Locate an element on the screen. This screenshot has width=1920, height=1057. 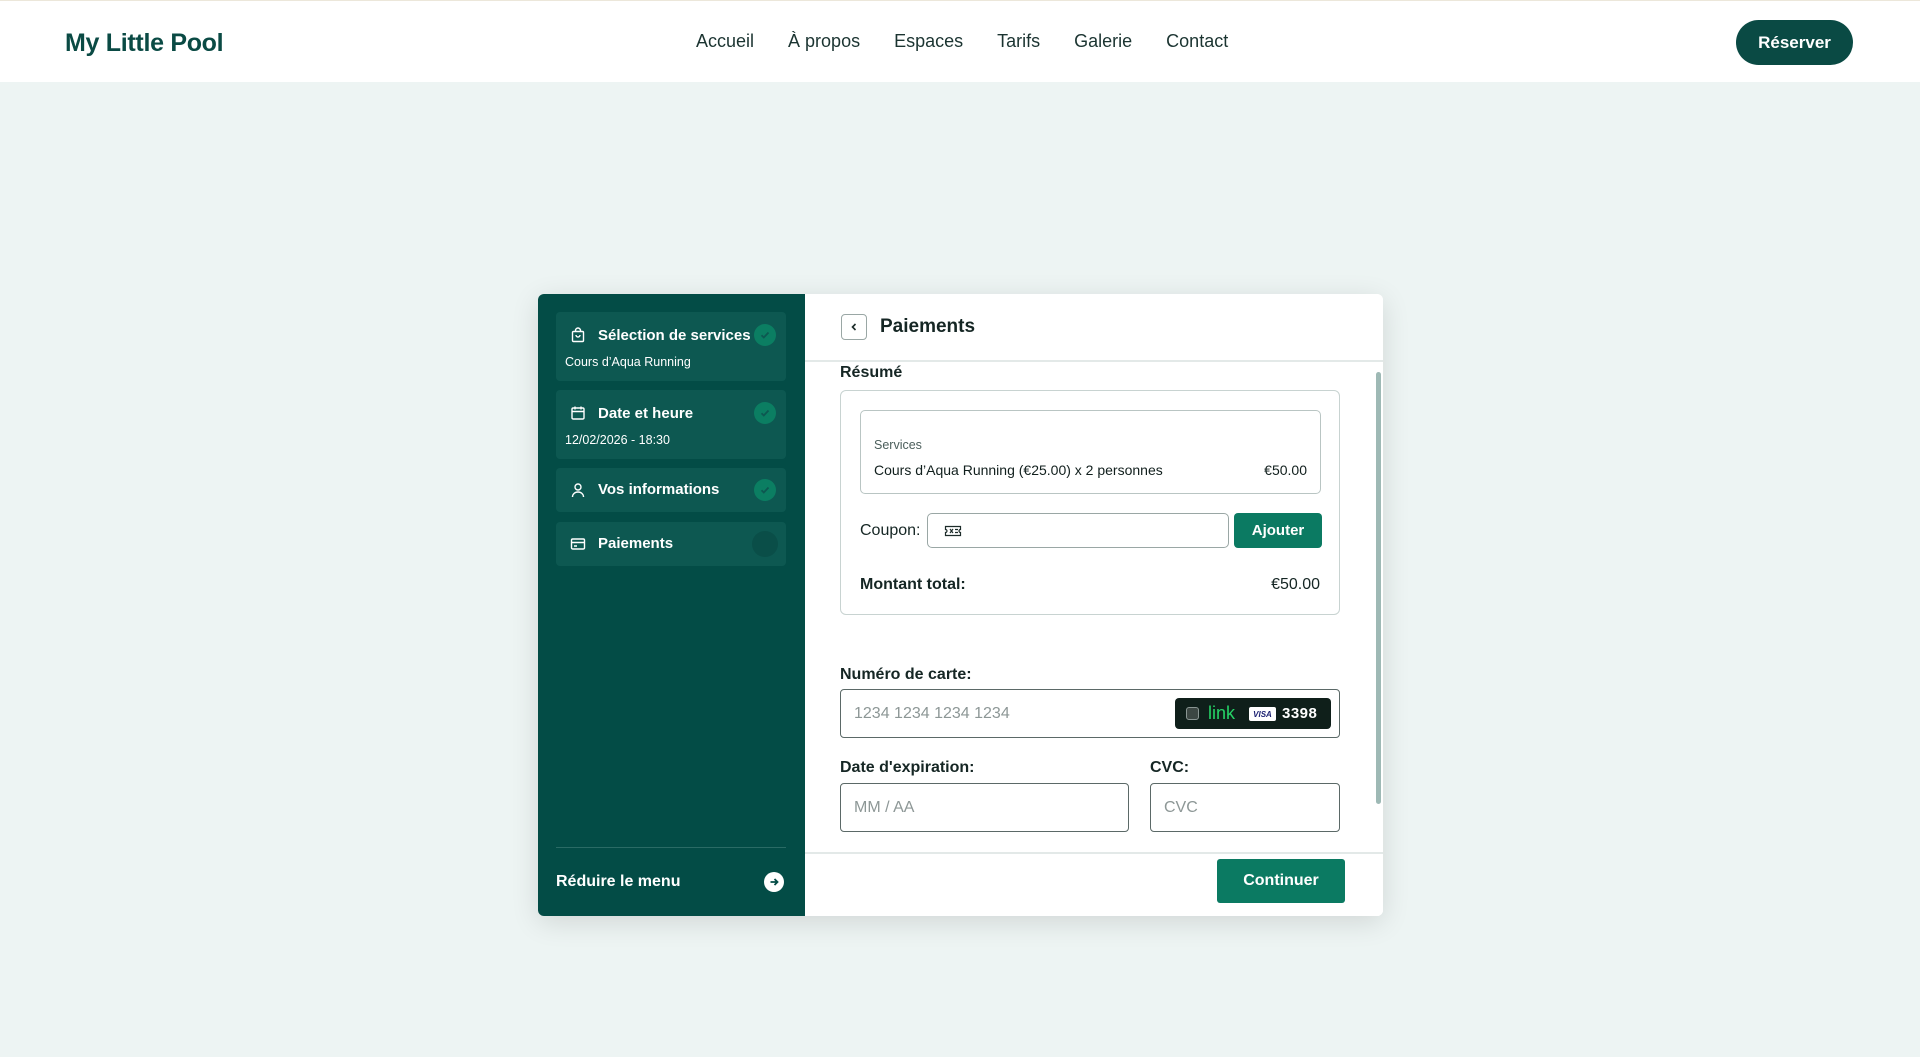
nav-link-accueil: Accueil is located at coordinates (725, 41).